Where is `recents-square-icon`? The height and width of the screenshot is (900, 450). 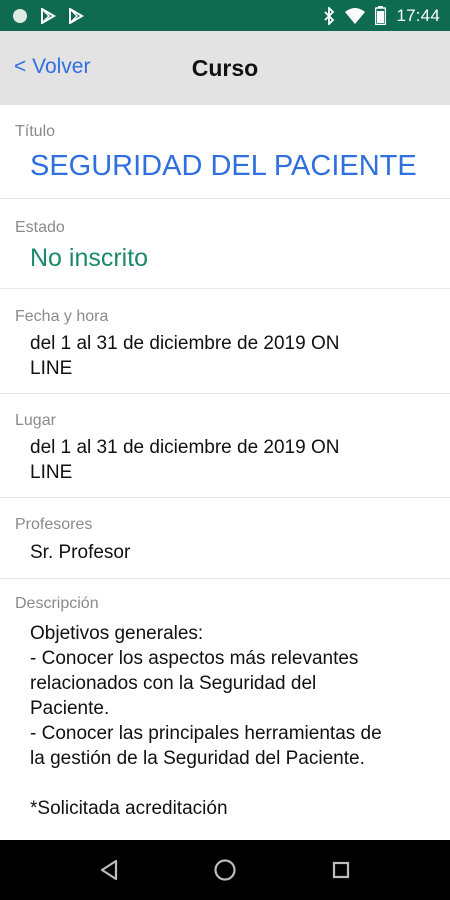
recents-square-icon is located at coordinates (341, 870).